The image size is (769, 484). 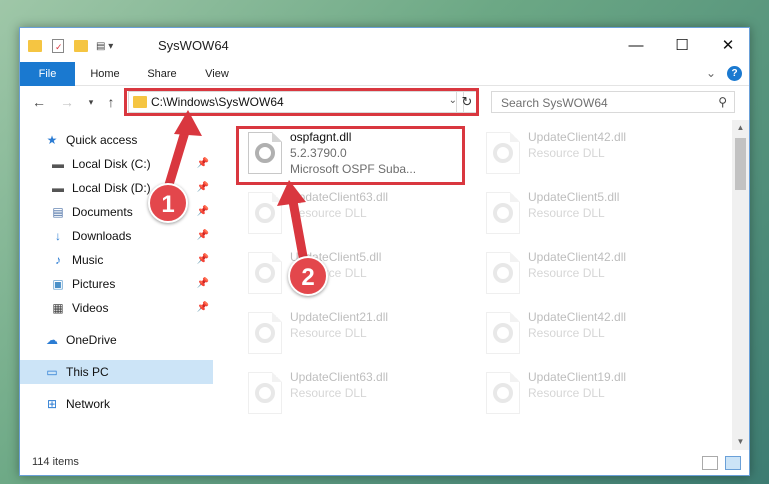 What do you see at coordinates (613, 102) in the screenshot?
I see `search-box: Search SysWOW64 ⚲` at bounding box center [613, 102].